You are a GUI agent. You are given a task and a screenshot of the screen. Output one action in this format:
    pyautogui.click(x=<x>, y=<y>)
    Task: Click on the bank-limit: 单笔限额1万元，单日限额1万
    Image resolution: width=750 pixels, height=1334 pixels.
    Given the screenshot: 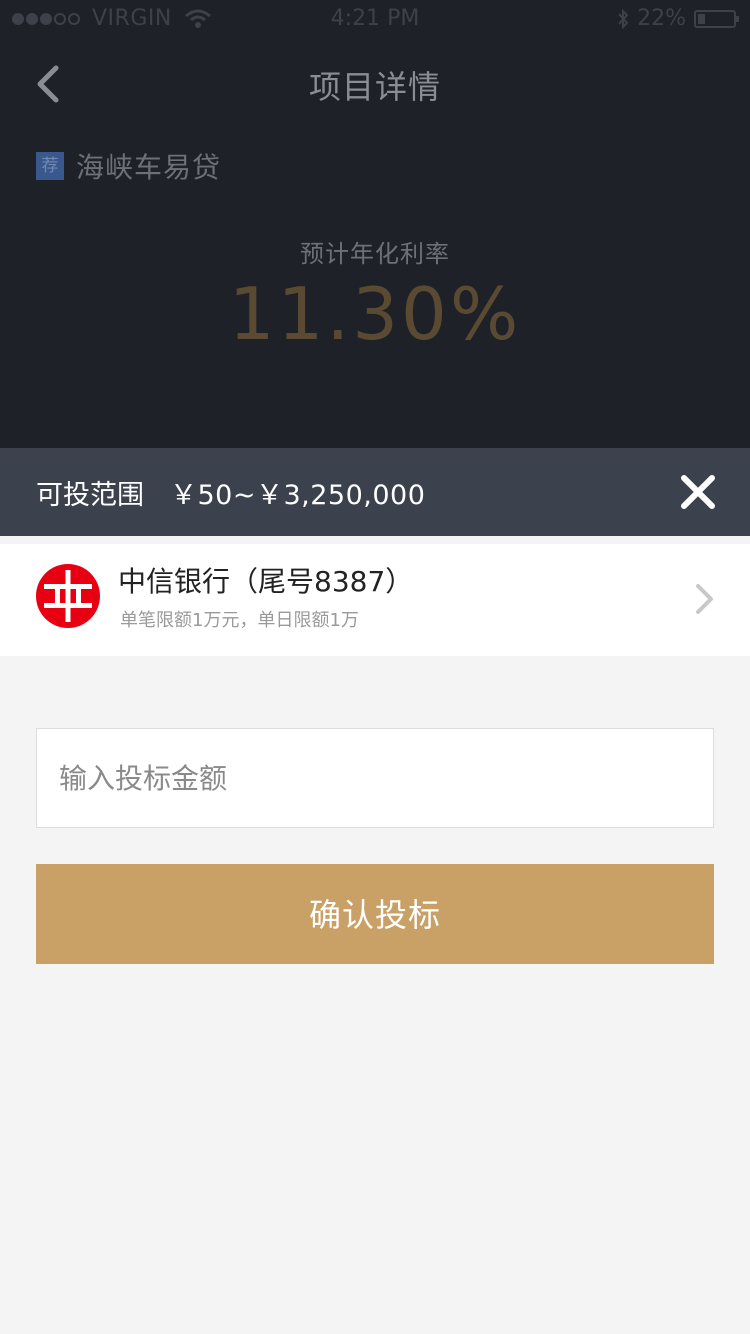 What is the action you would take?
    pyautogui.click(x=239, y=620)
    